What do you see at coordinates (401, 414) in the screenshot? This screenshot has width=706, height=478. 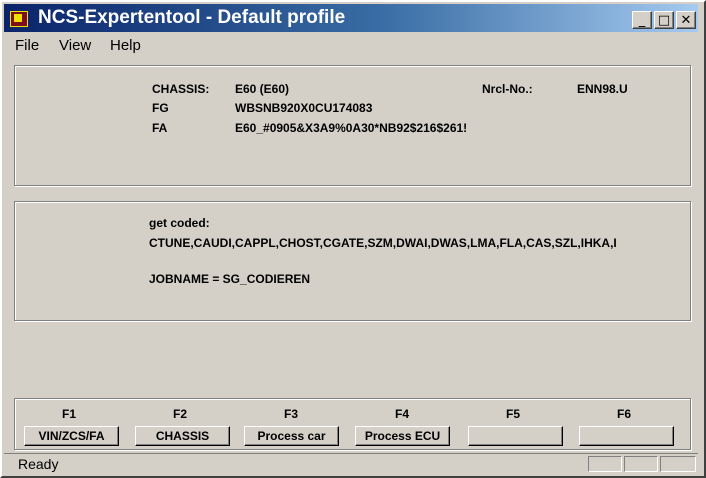 I see `f4-key-label: F4` at bounding box center [401, 414].